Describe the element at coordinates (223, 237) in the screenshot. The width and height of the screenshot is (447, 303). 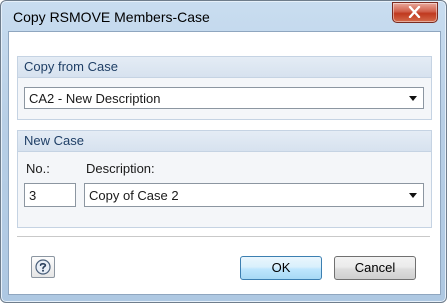
I see `separator` at that location.